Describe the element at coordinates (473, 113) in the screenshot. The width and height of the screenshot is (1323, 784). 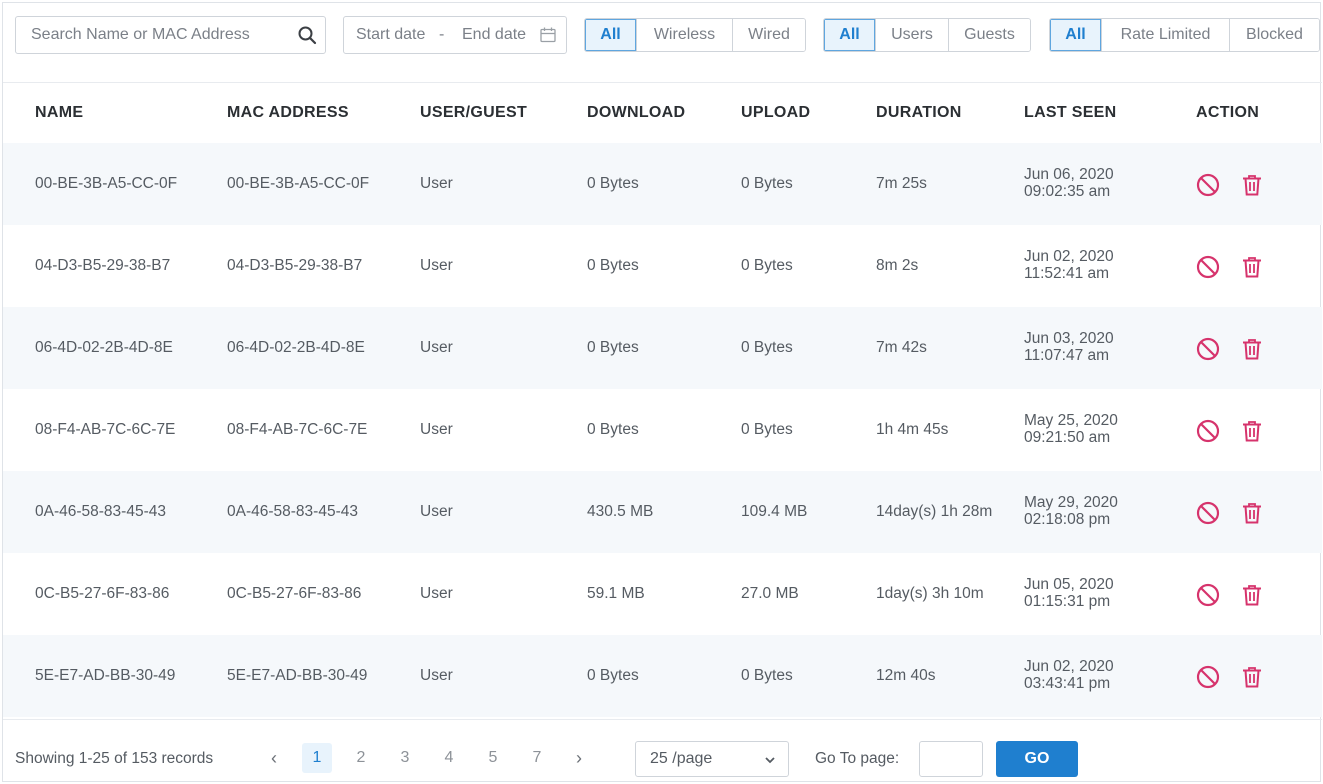
I see `column-header-user-guest: USER/GUEST` at that location.